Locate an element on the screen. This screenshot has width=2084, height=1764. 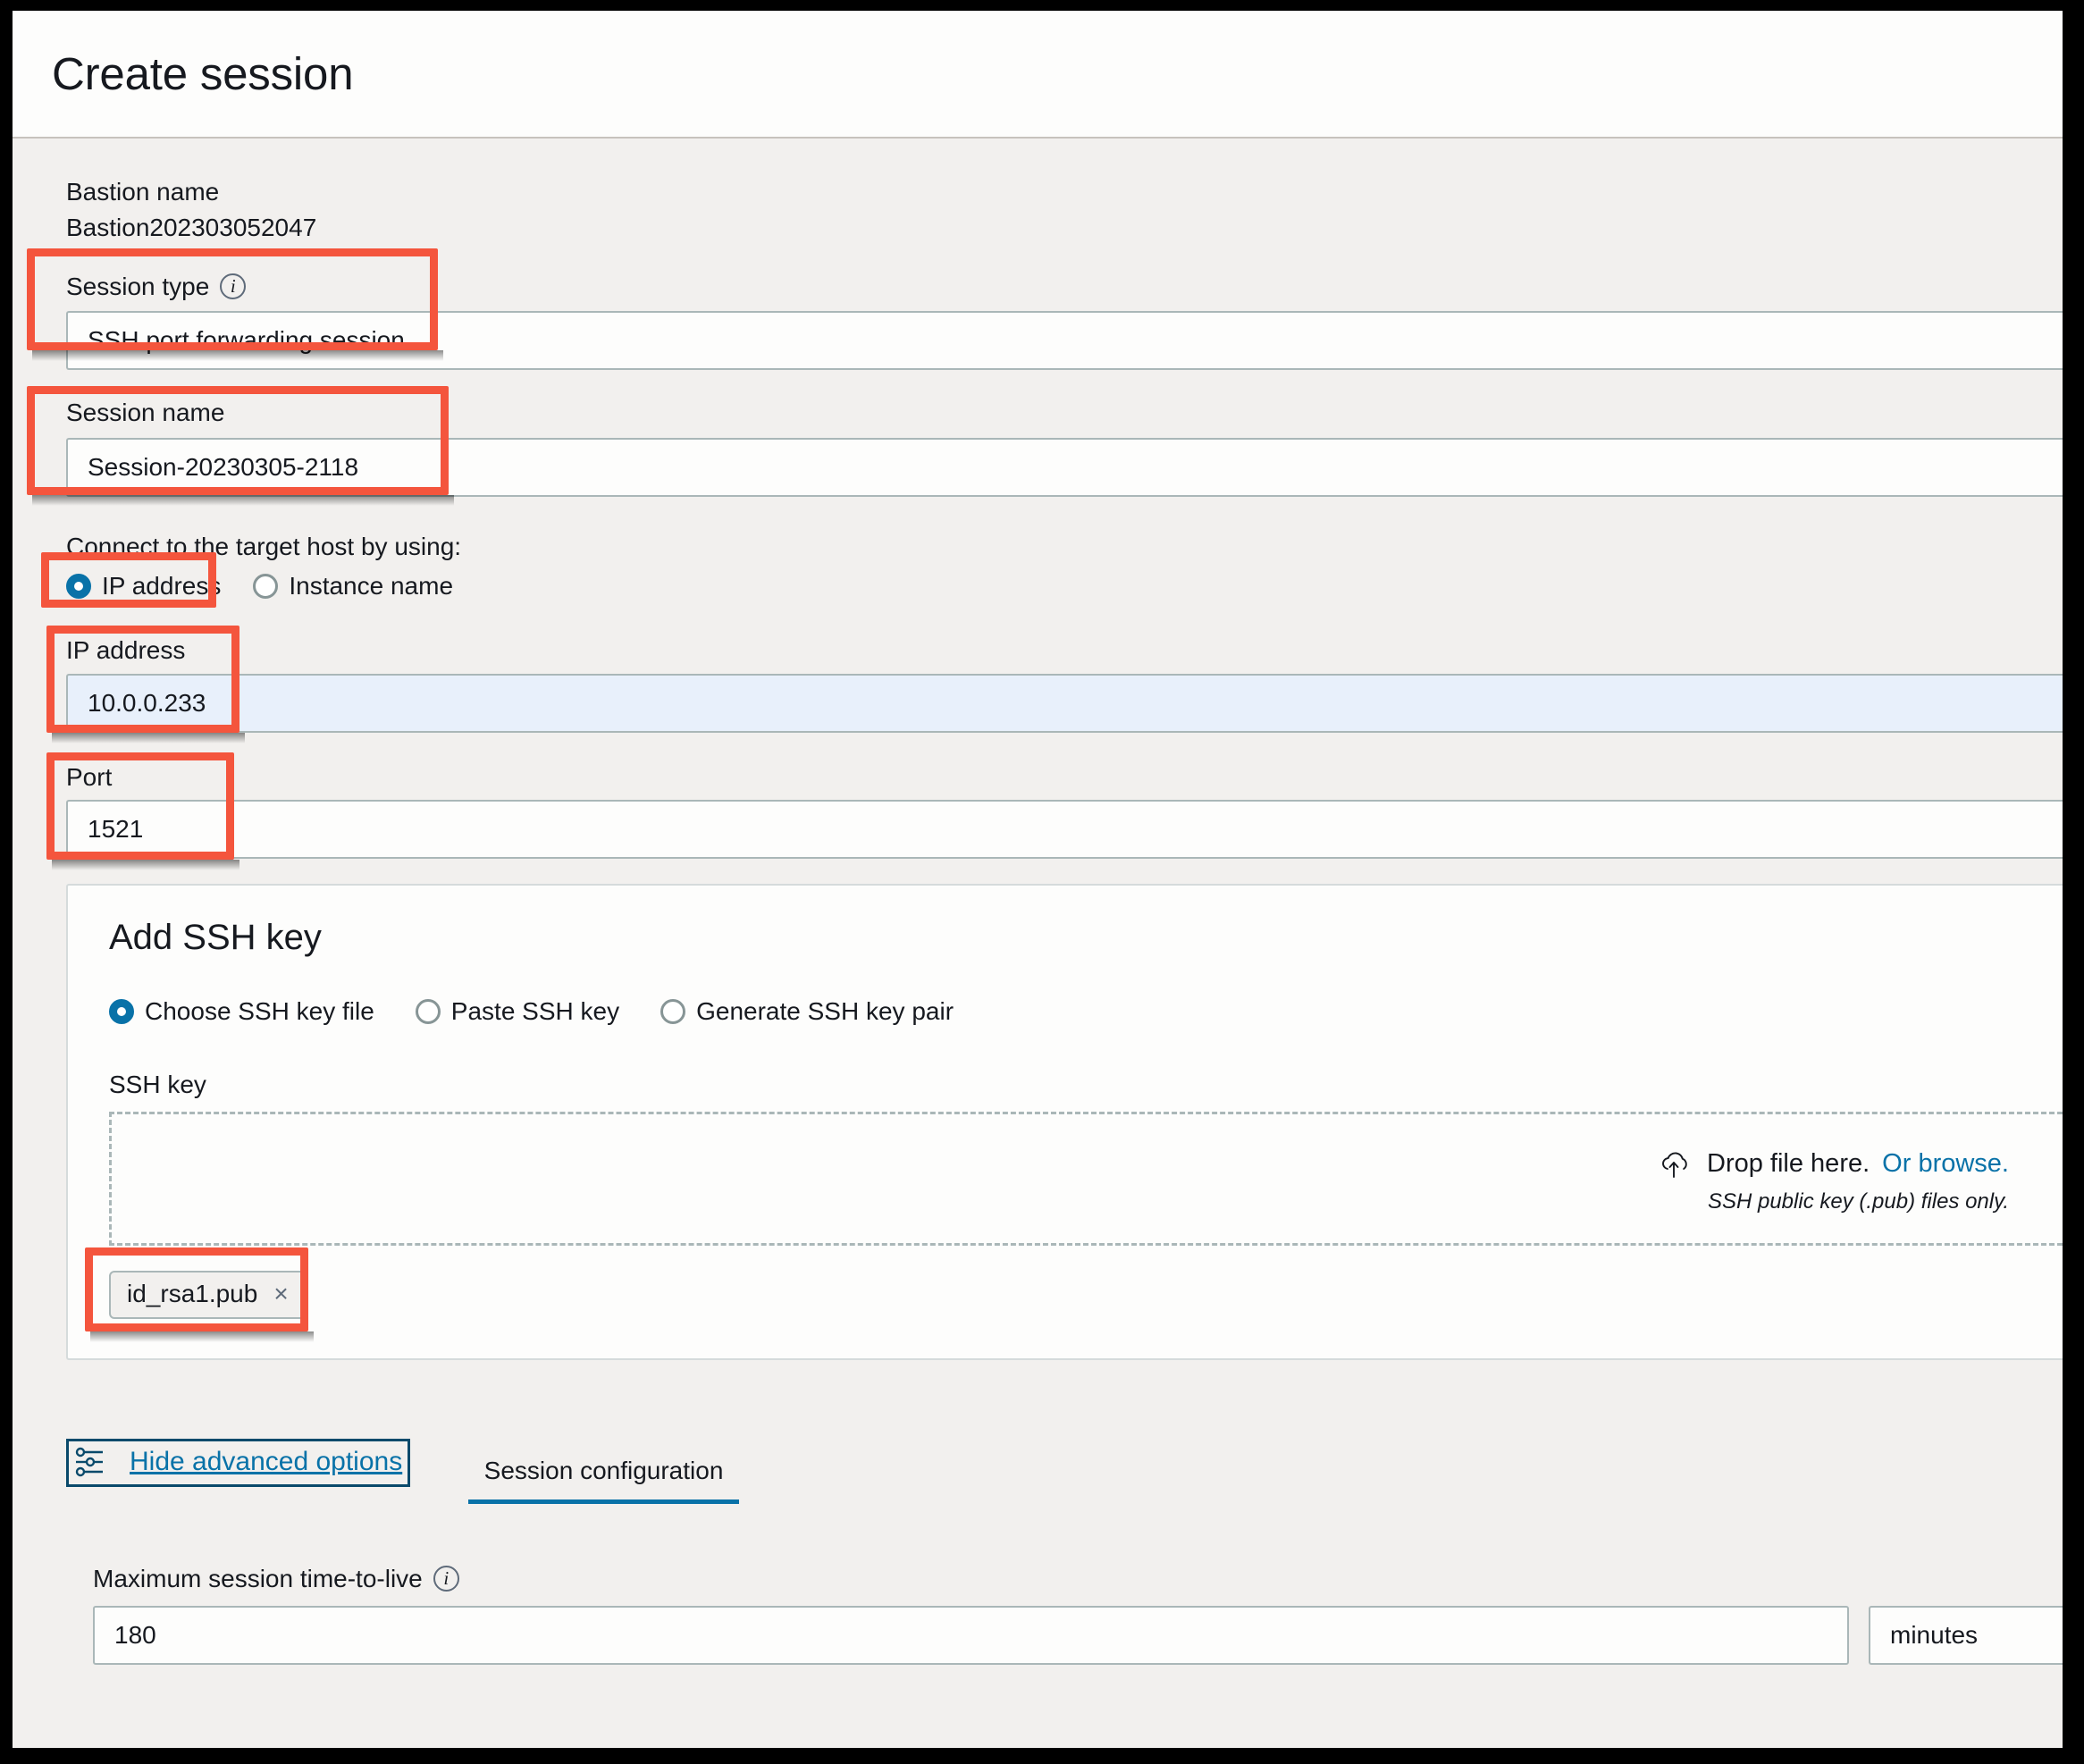
radio-paste-ssh-key: Paste SSH key is located at coordinates (517, 1011).